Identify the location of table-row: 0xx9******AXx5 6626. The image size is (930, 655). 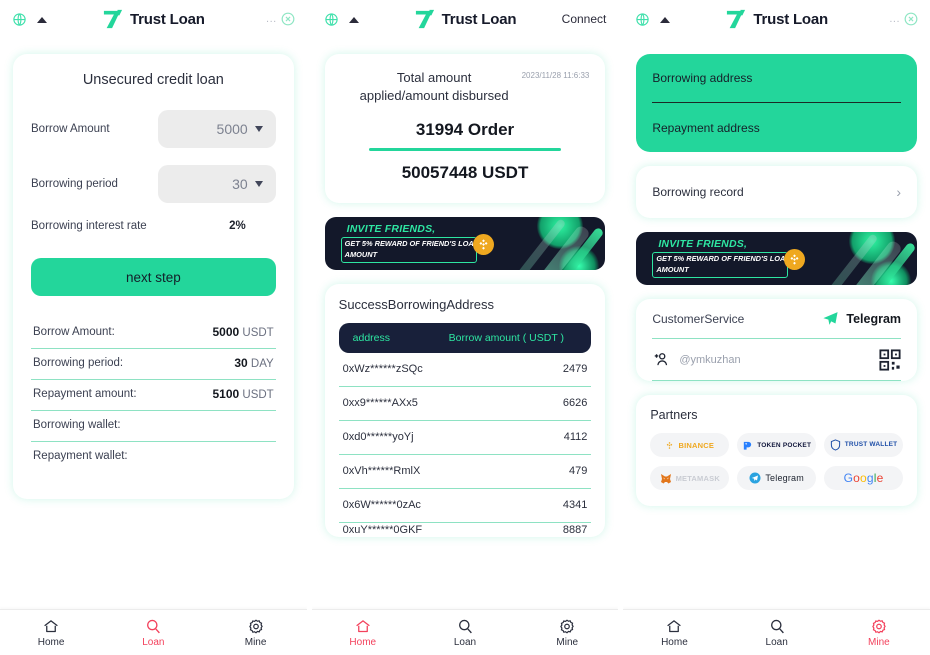
(465, 404).